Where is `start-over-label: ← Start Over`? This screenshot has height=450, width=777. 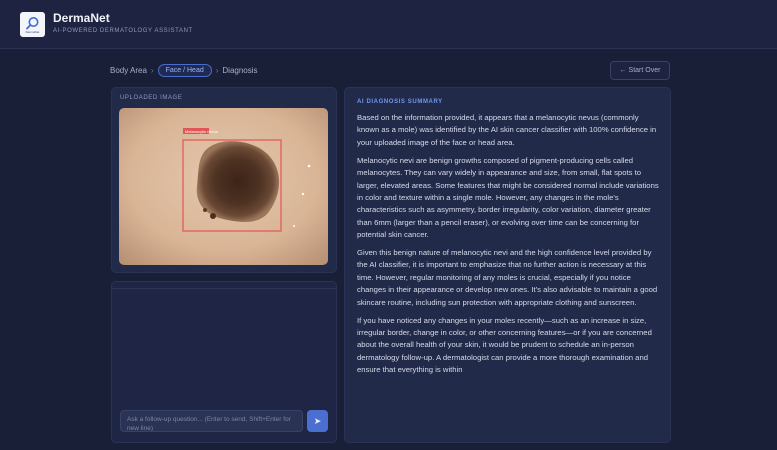 start-over-label: ← Start Over is located at coordinates (640, 70).